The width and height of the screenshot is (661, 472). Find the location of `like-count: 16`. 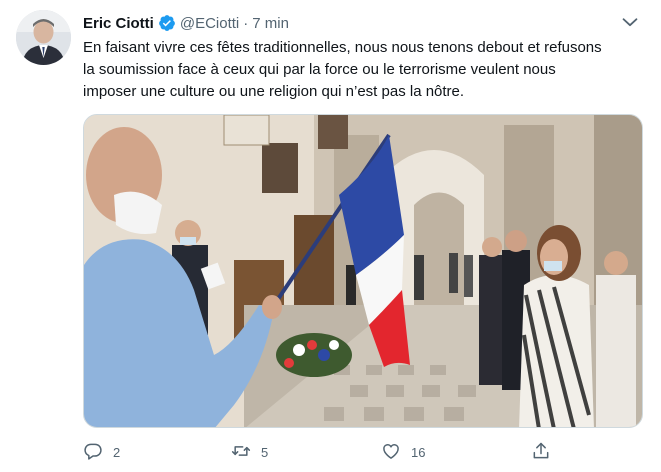

like-count: 16 is located at coordinates (418, 452).